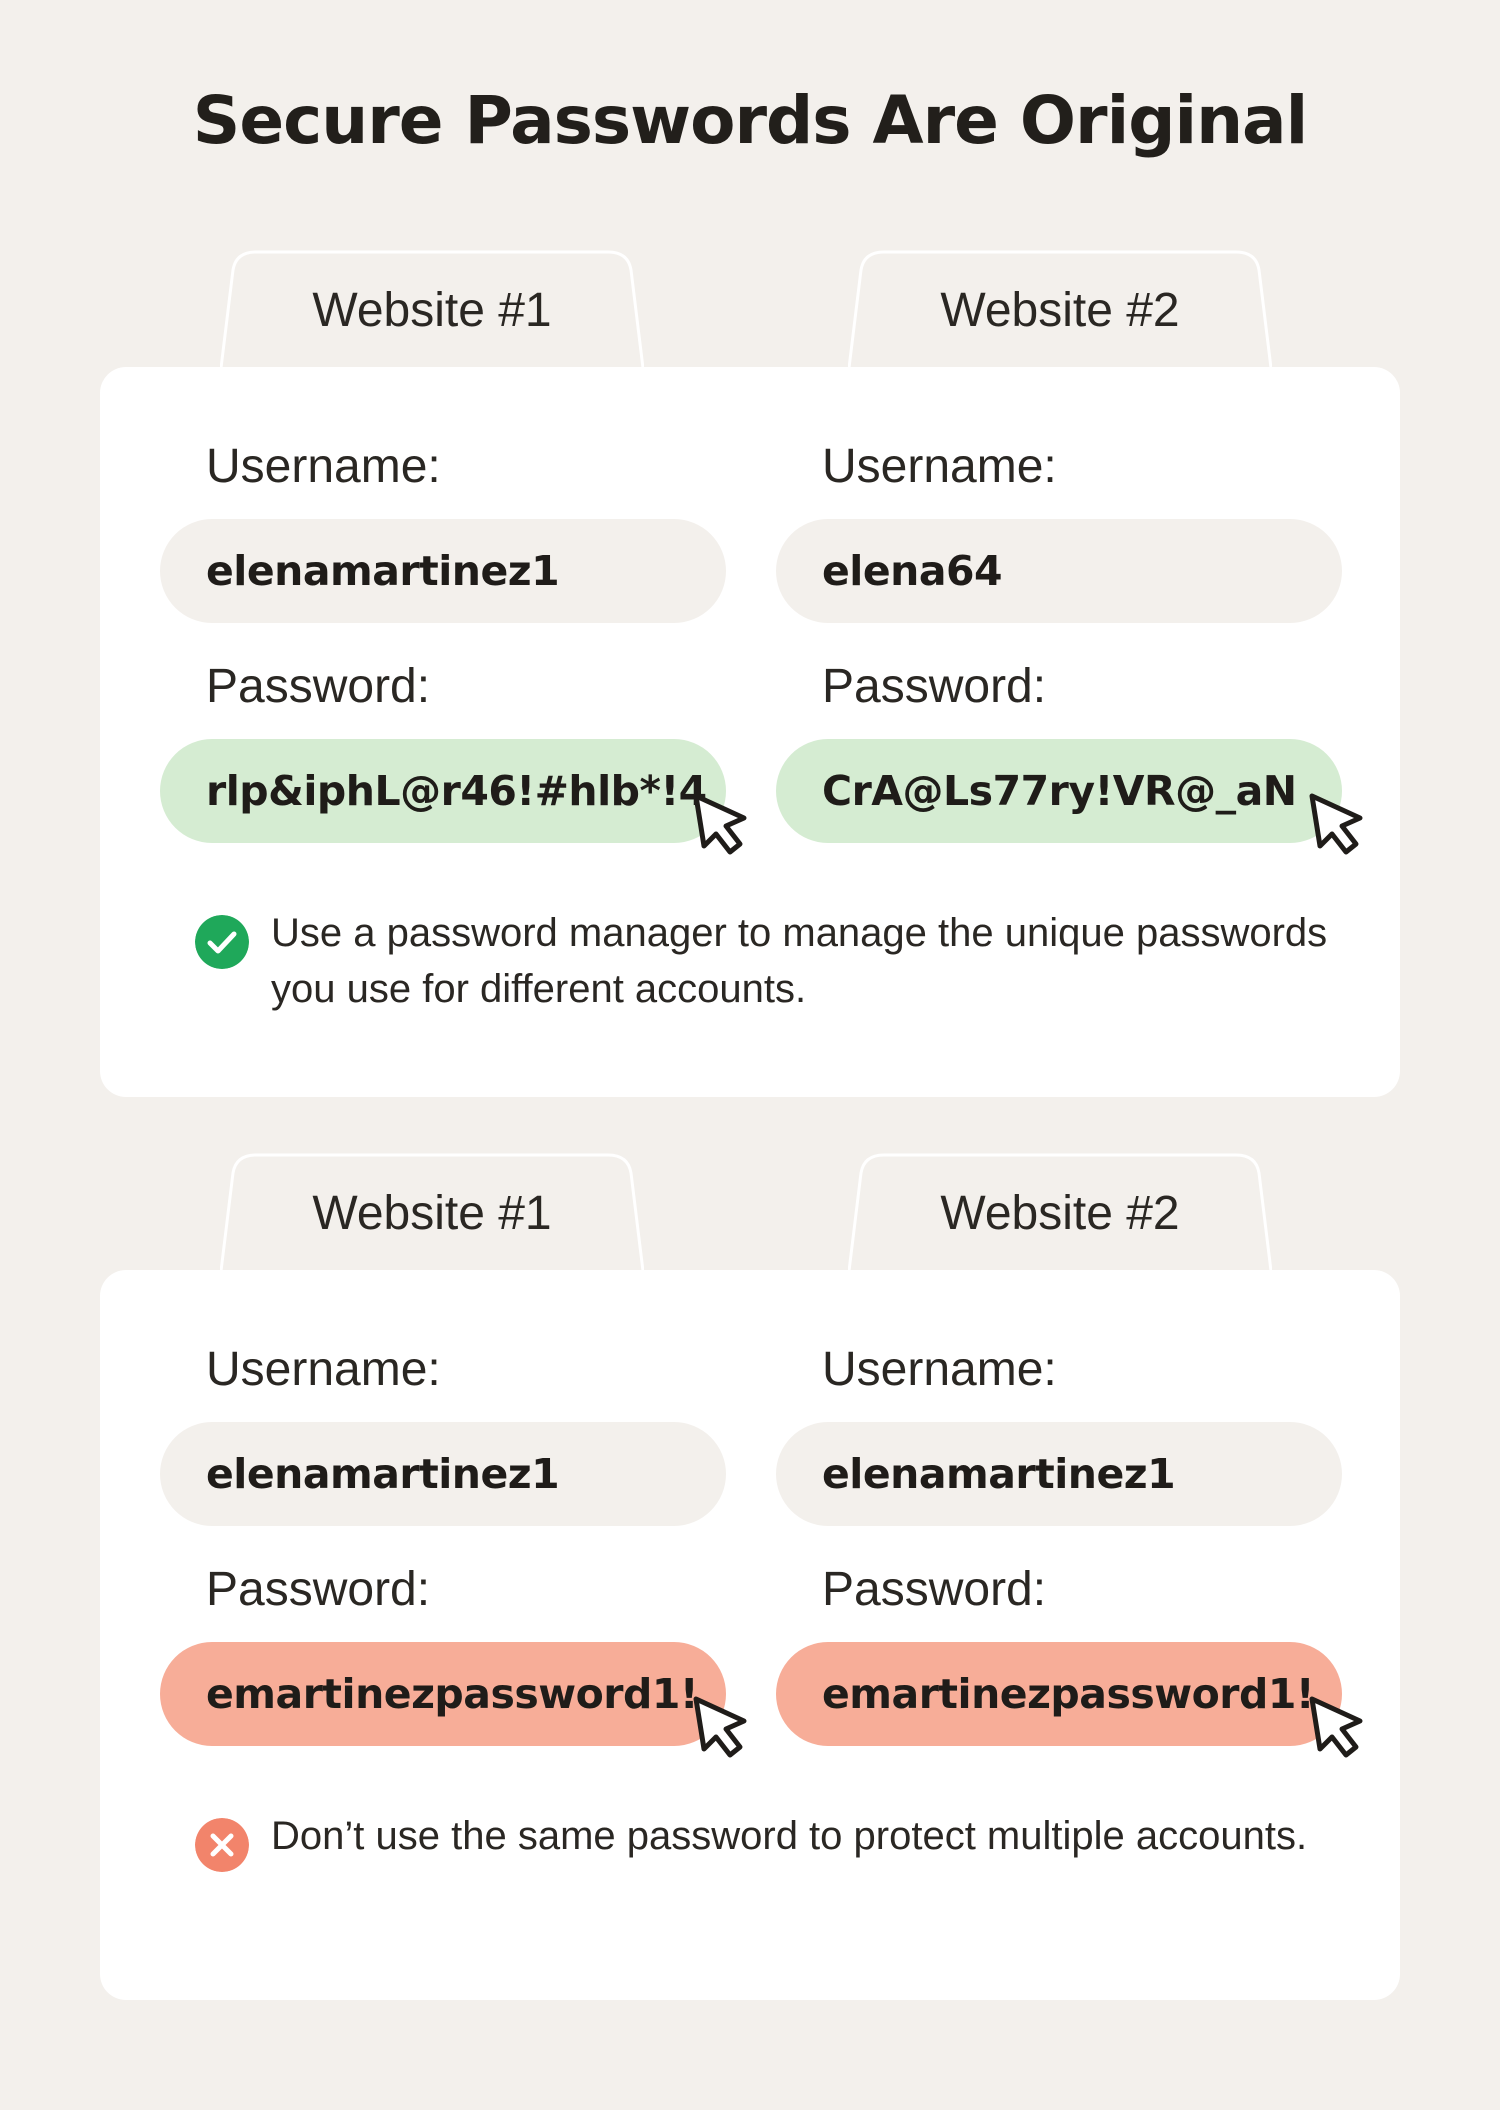 The height and width of the screenshot is (2110, 1500). I want to click on page-title: Secure Passwords Are Original, so click(750, 120).